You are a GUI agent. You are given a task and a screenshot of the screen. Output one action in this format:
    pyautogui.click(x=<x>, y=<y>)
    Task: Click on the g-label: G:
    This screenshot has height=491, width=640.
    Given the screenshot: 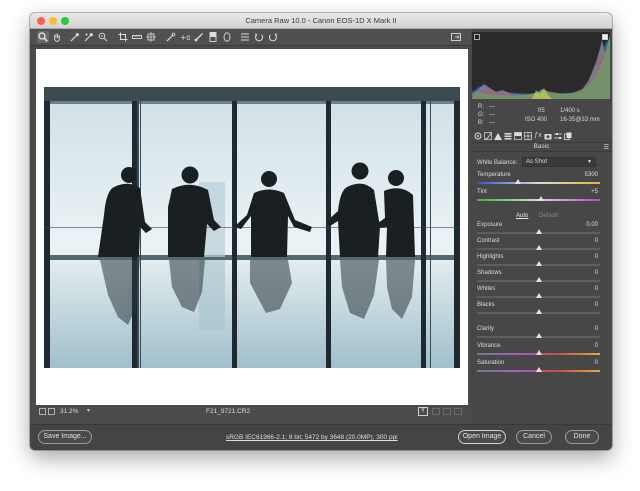 What is the action you would take?
    pyautogui.click(x=481, y=115)
    